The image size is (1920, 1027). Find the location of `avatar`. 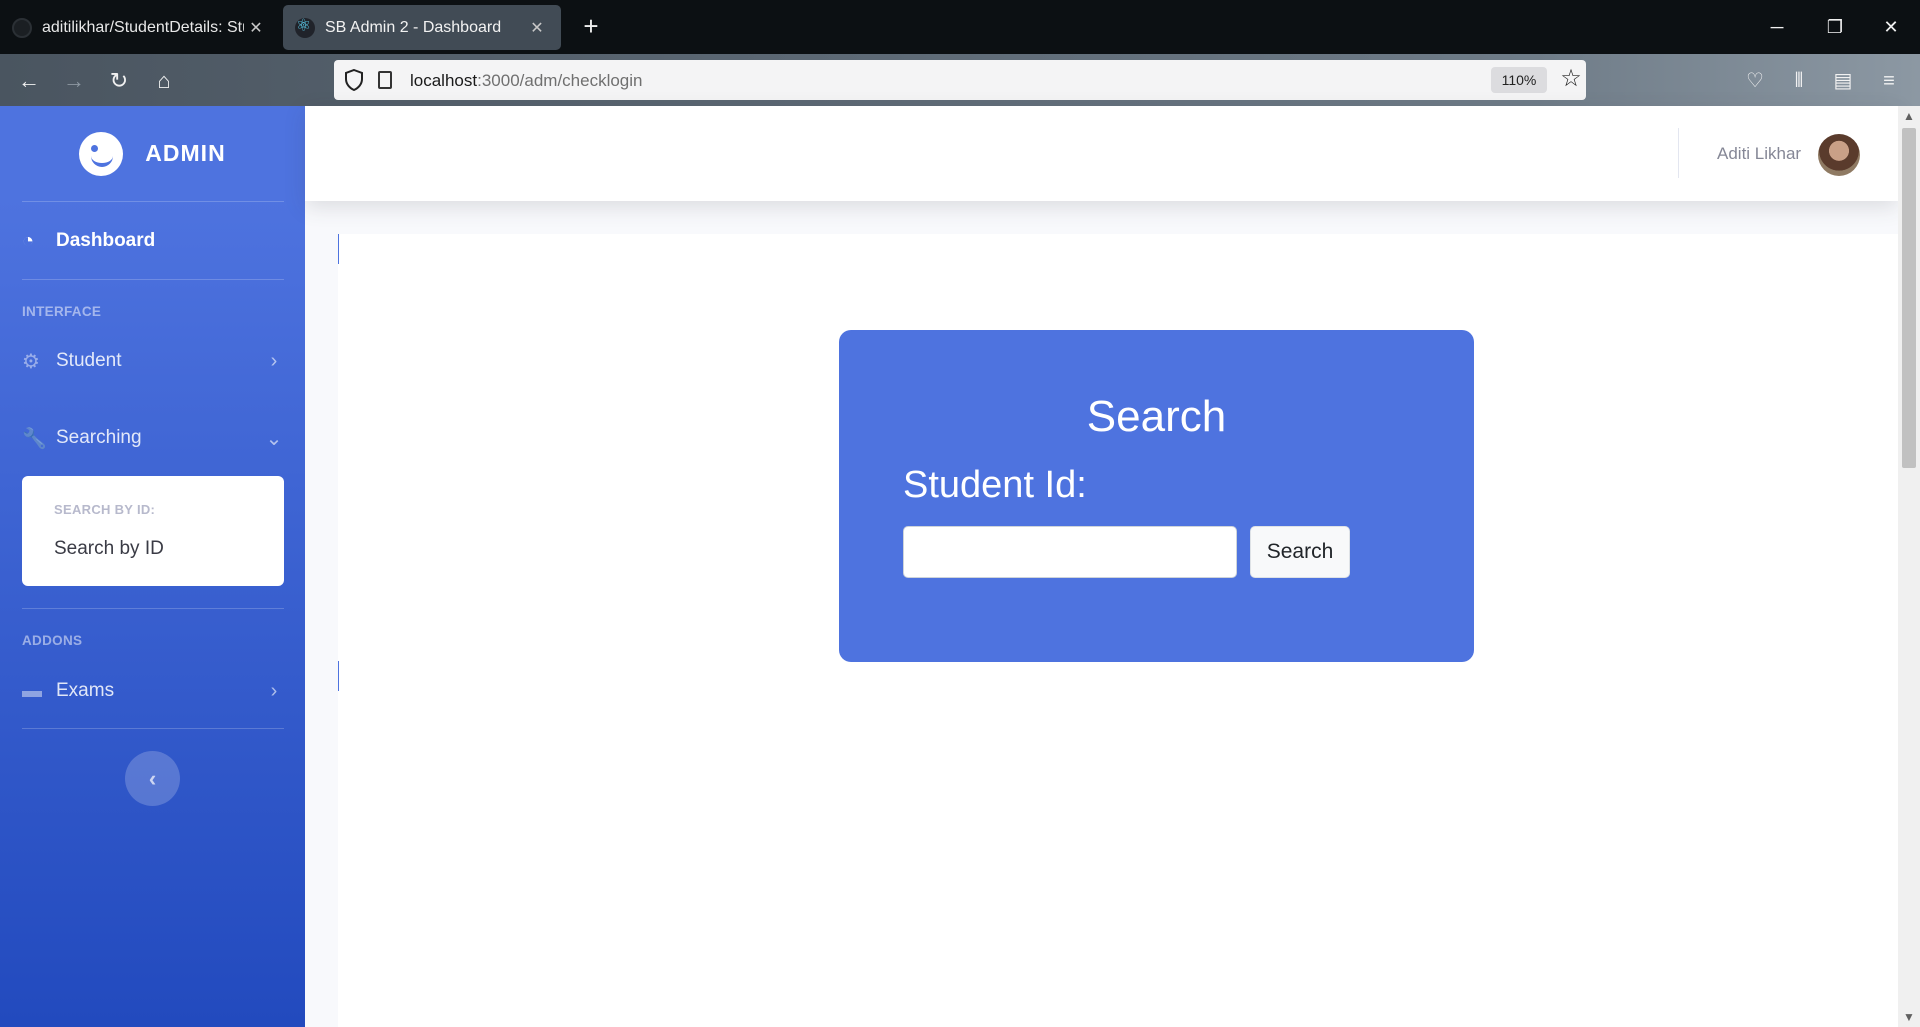

avatar is located at coordinates (1839, 155).